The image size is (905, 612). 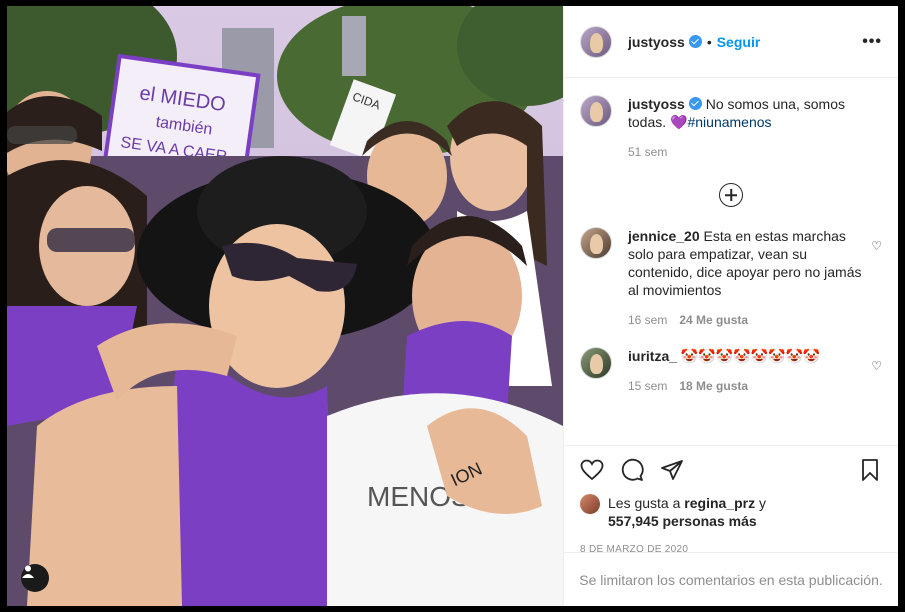 What do you see at coordinates (28, 571) in the screenshot?
I see `user-icon` at bounding box center [28, 571].